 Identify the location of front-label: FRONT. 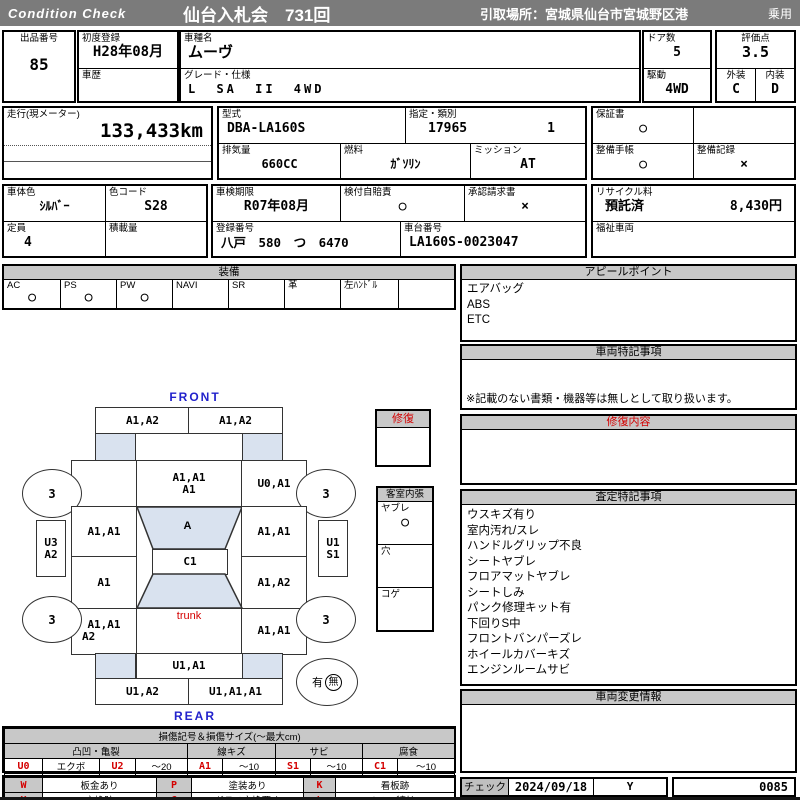
(195, 397).